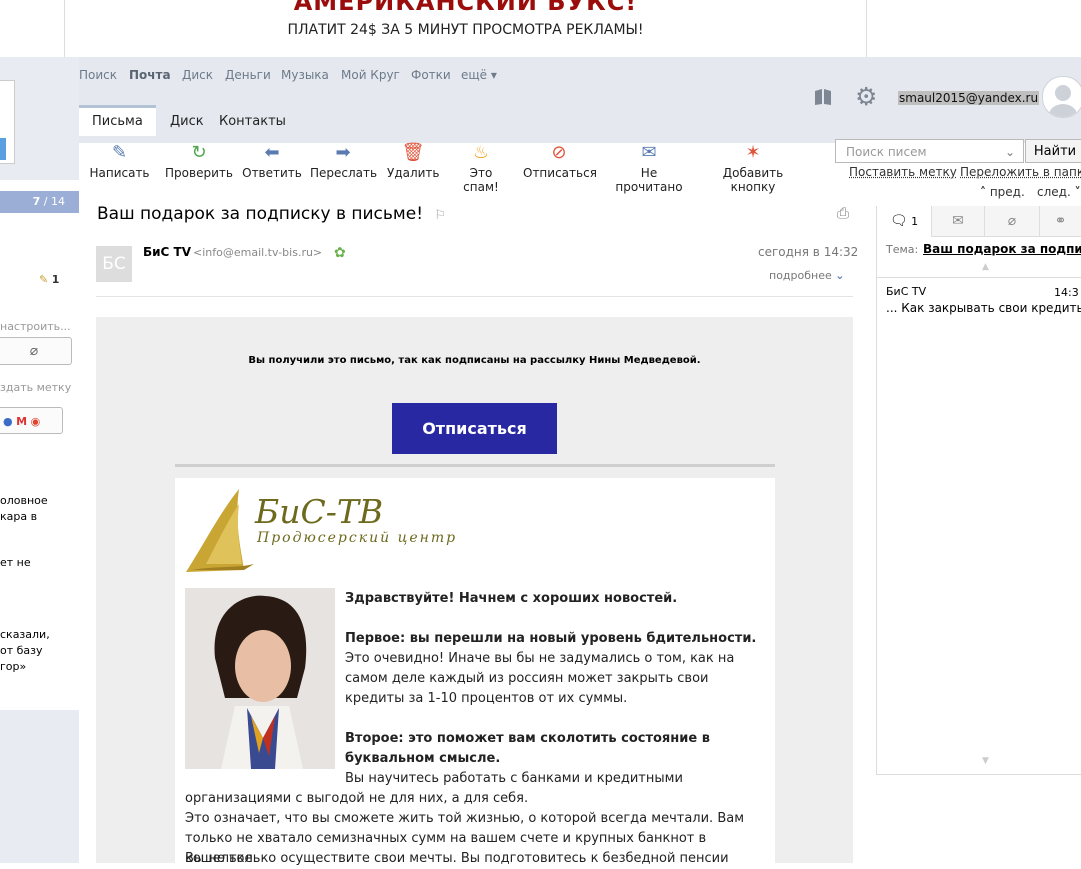 The image size is (1081, 869). Describe the element at coordinates (257, 252) in the screenshot. I see `sender-email: <info@email.tv-bis.ru>` at that location.